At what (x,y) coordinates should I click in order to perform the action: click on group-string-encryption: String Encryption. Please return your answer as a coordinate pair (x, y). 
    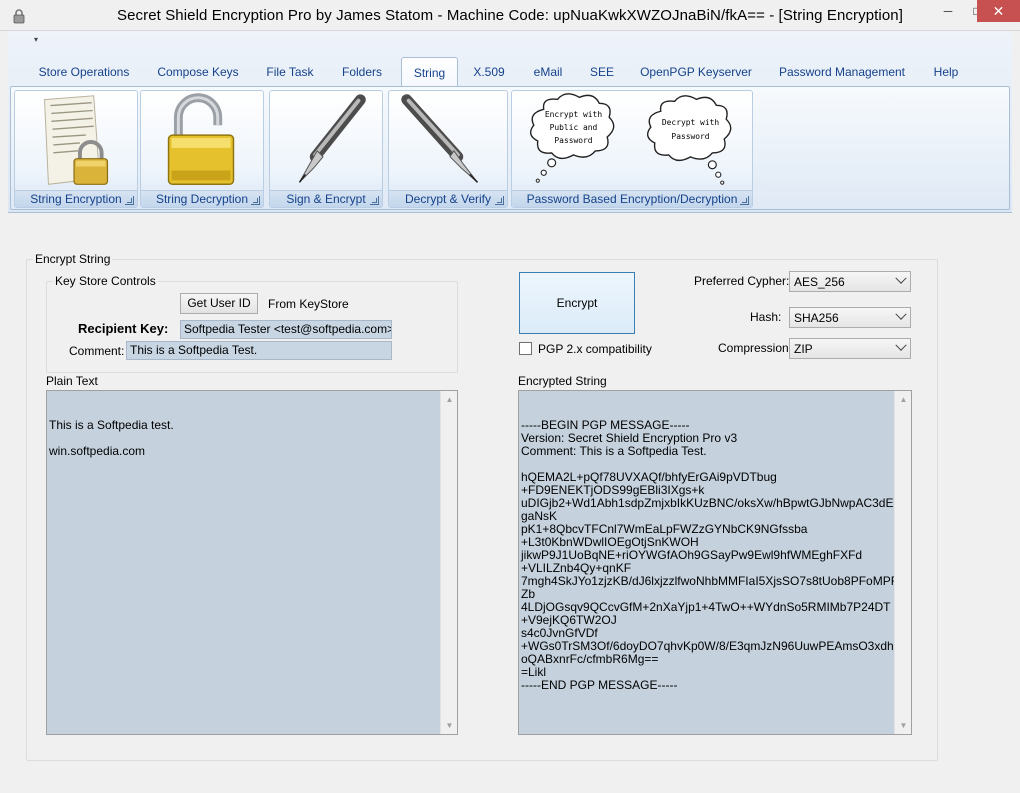
    Looking at the image, I should click on (76, 149).